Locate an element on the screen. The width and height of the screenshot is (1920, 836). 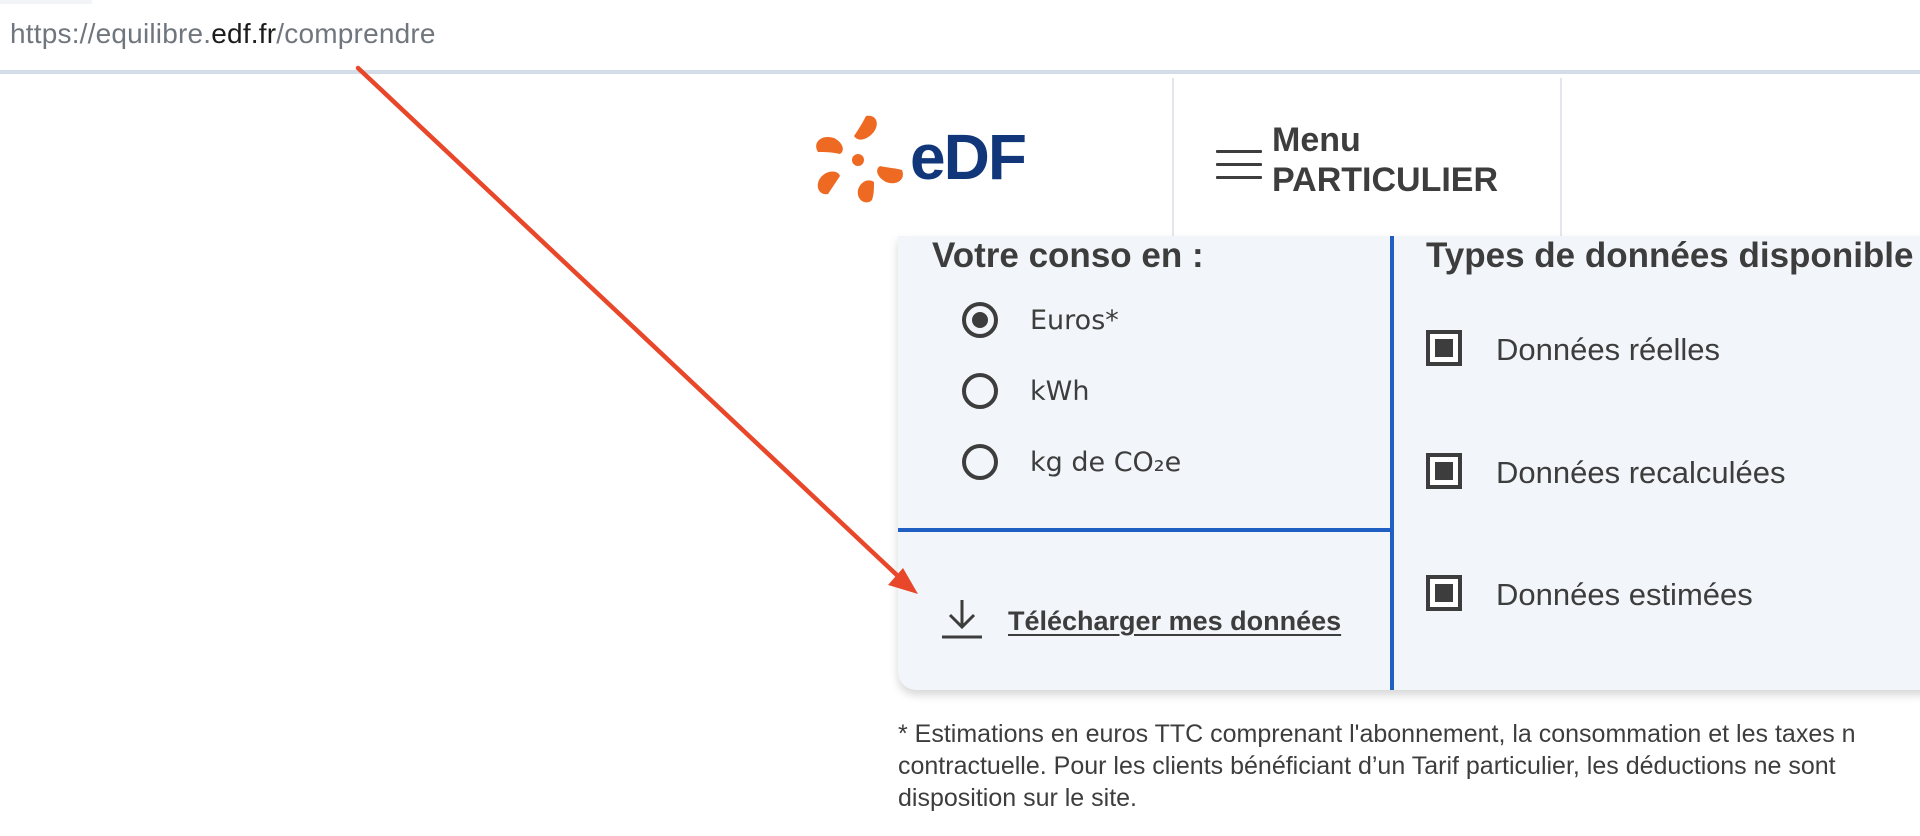
url-text: https://equilibre.edf.fr/comprendre is located at coordinates (223, 34).